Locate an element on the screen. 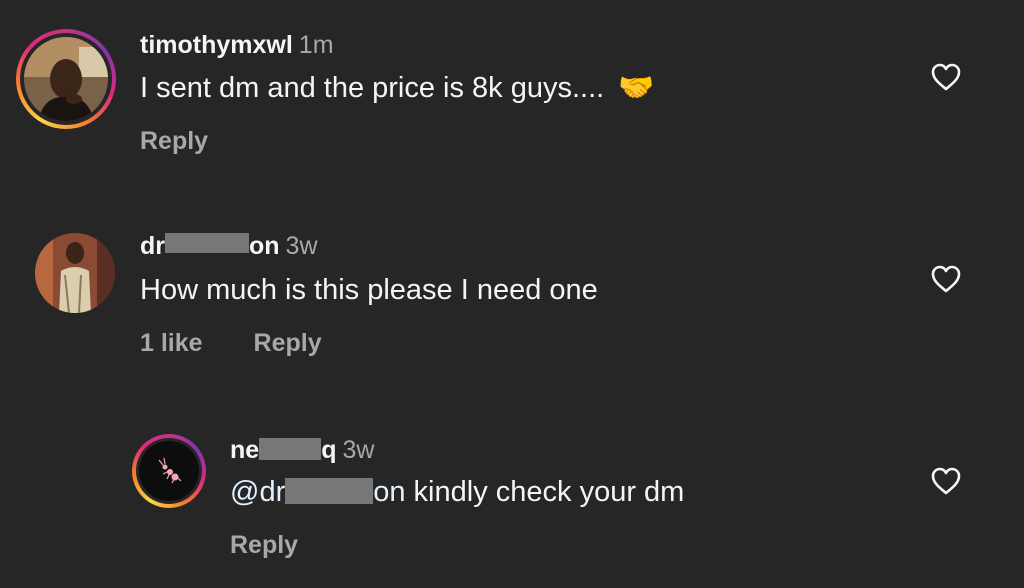 The height and width of the screenshot is (588, 1024). comment-text: How much is this please I need one is located at coordinates (369, 290).